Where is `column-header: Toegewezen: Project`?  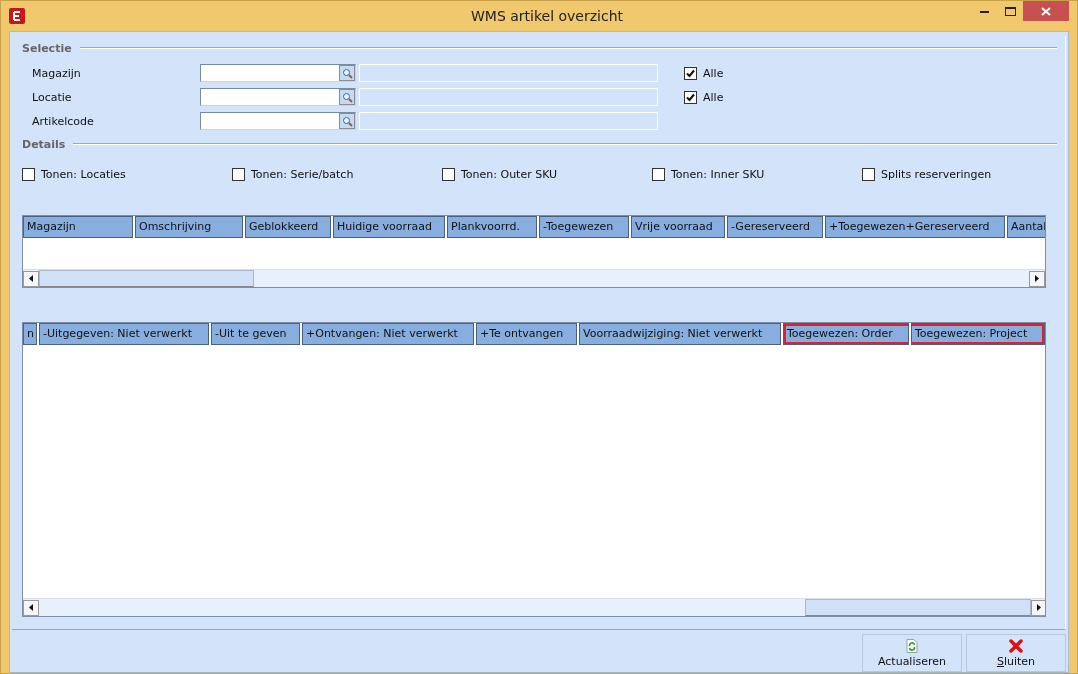 column-header: Toegewezen: Project is located at coordinates (978, 334).